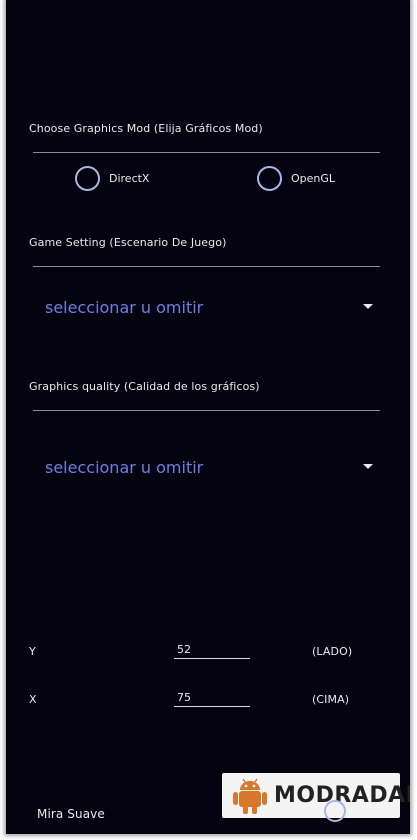 This screenshot has width=417, height=840. I want to click on directx-radio, so click(87, 178).